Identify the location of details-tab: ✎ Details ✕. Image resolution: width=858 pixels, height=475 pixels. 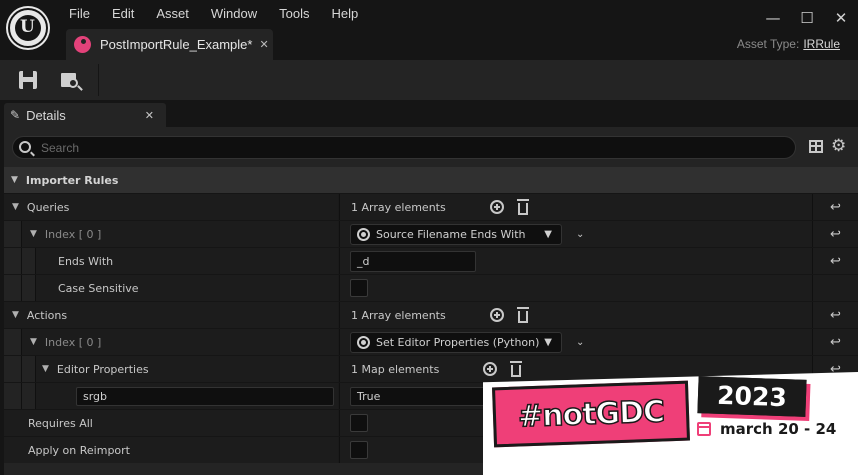
(85, 115).